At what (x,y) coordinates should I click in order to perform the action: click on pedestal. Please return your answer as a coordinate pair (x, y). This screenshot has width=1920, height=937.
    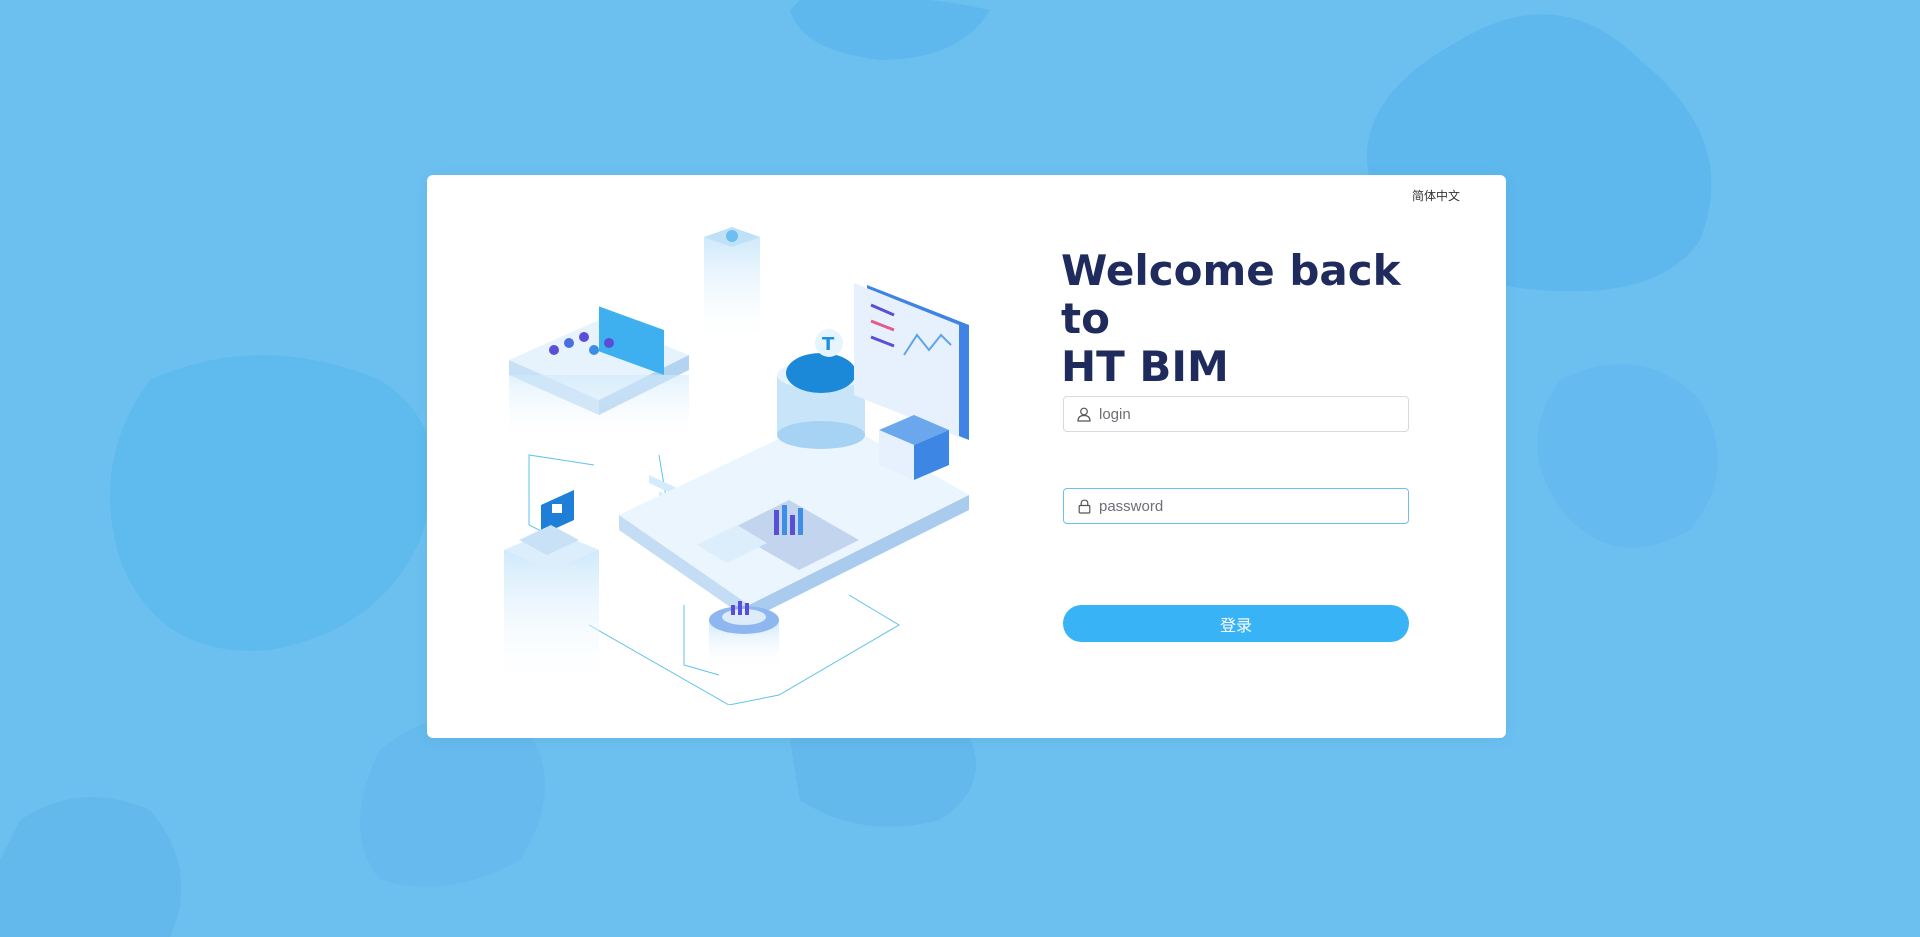
    Looking at the image, I should click on (744, 635).